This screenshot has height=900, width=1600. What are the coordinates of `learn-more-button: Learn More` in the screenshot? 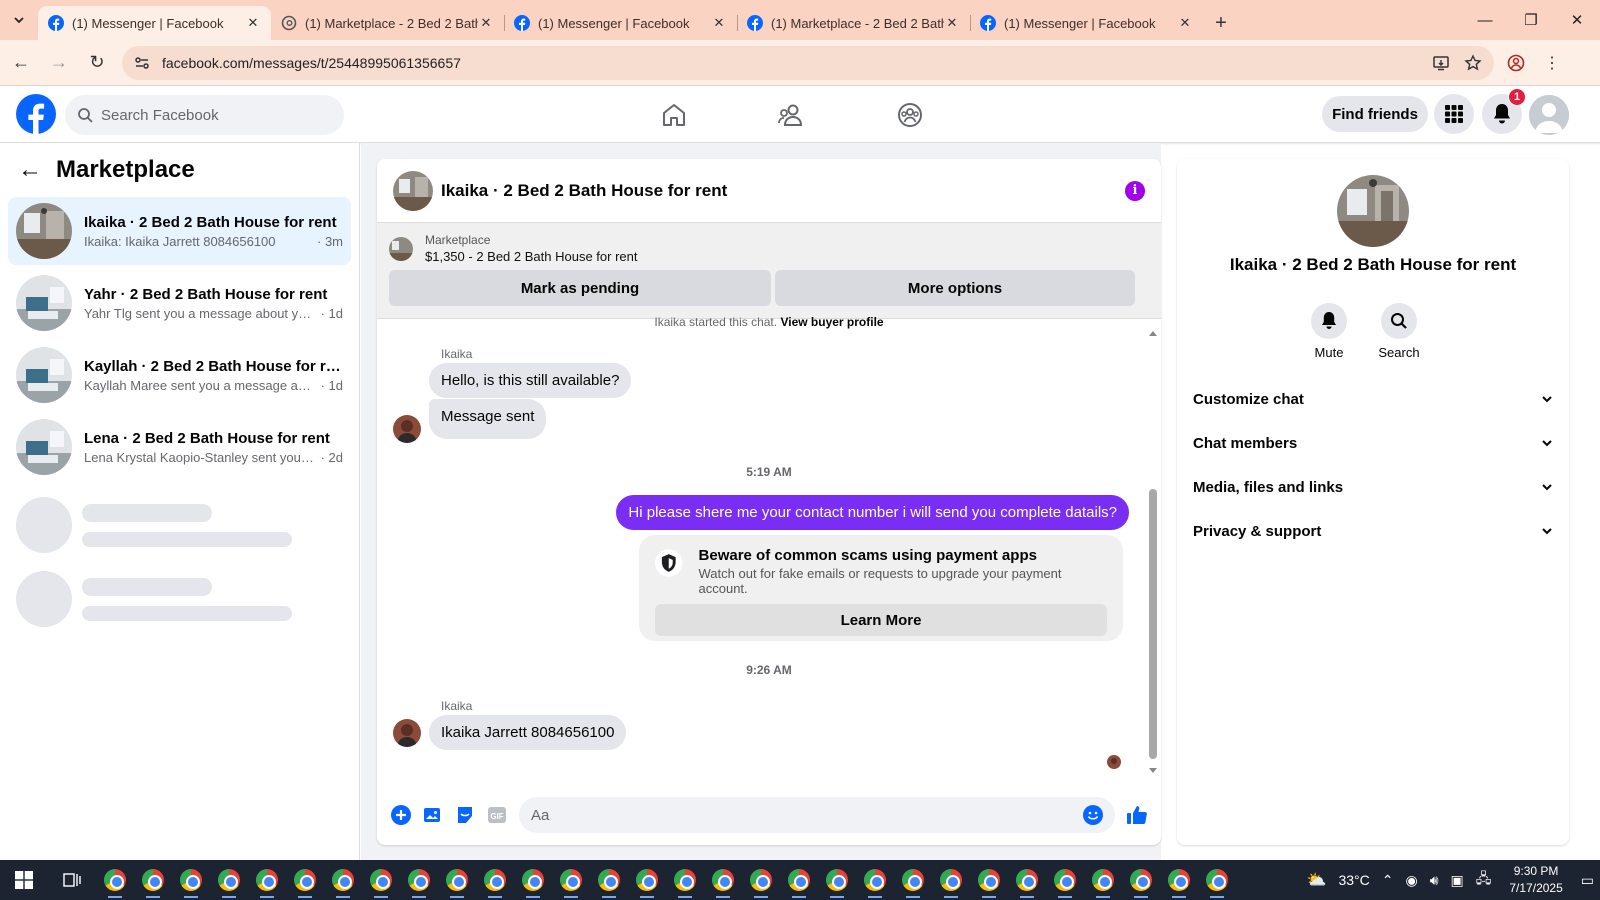 It's located at (881, 620).